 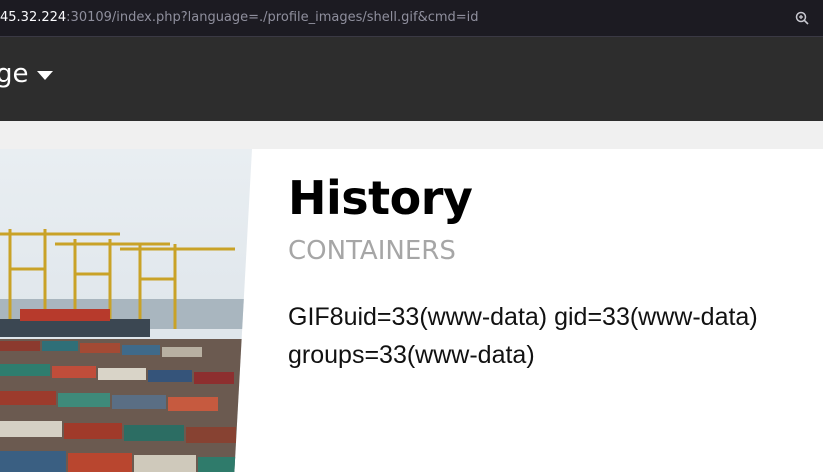 What do you see at coordinates (44, 75) in the screenshot?
I see `caret-down-icon` at bounding box center [44, 75].